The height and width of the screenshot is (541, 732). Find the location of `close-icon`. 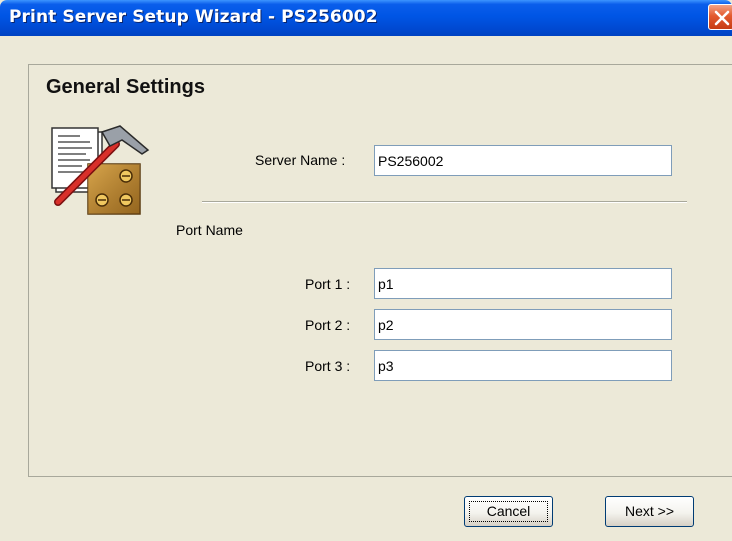

close-icon is located at coordinates (722, 18).